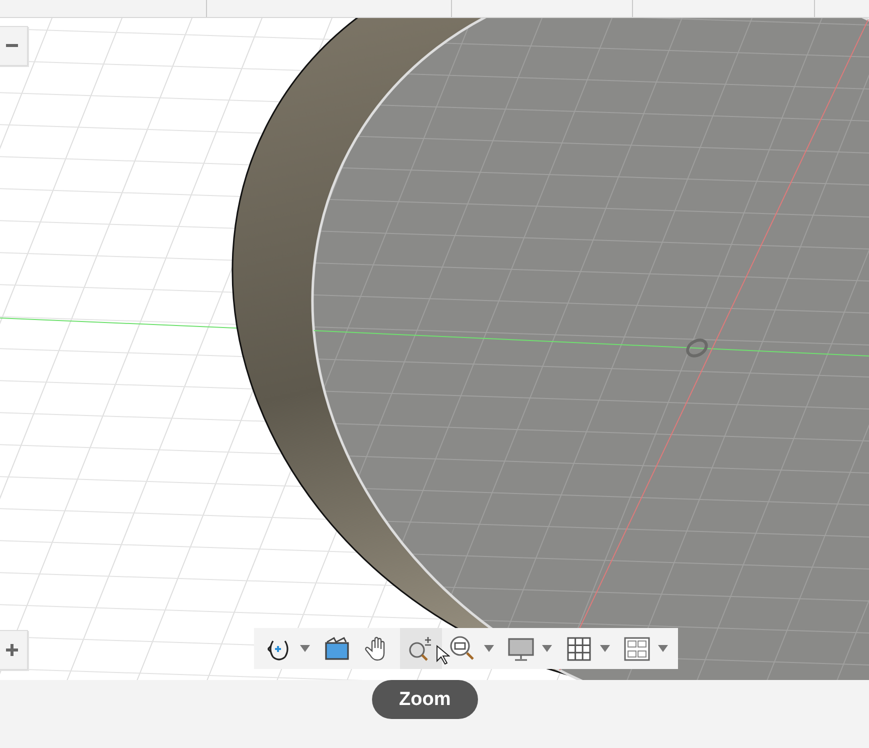  What do you see at coordinates (421, 648) in the screenshot?
I see `zoom-tool-button` at bounding box center [421, 648].